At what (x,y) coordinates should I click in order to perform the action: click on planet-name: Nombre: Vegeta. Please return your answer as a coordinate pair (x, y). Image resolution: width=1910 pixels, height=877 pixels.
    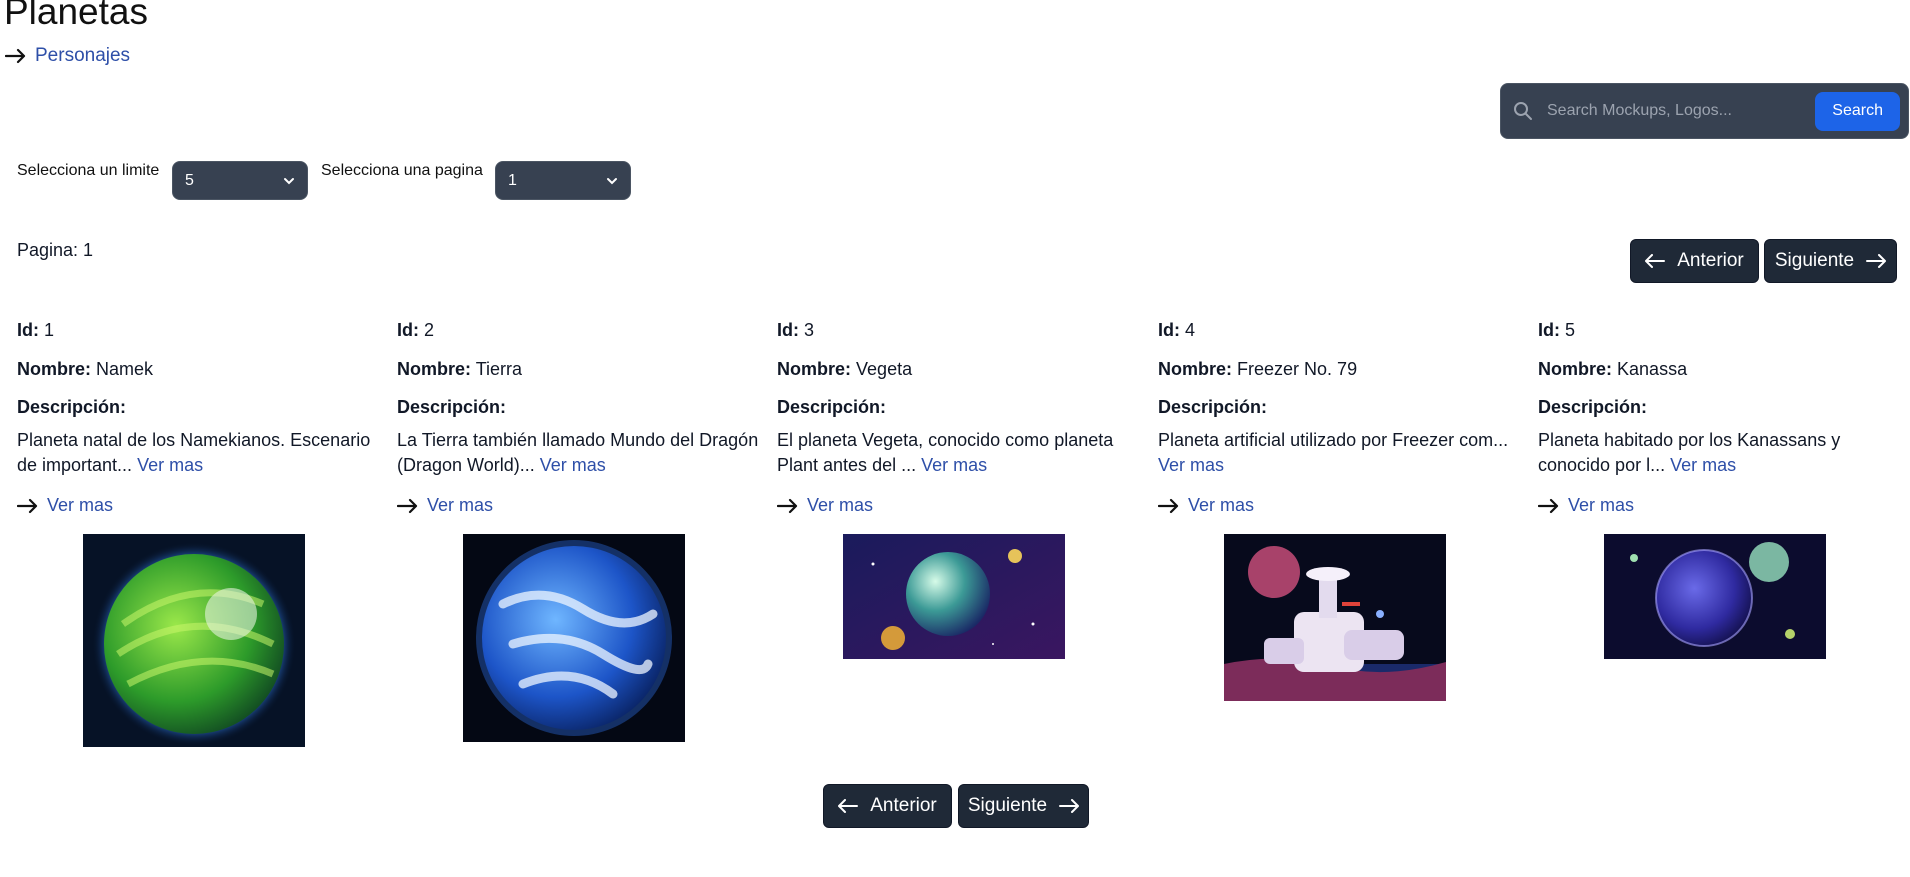
    Looking at the image, I should click on (845, 369).